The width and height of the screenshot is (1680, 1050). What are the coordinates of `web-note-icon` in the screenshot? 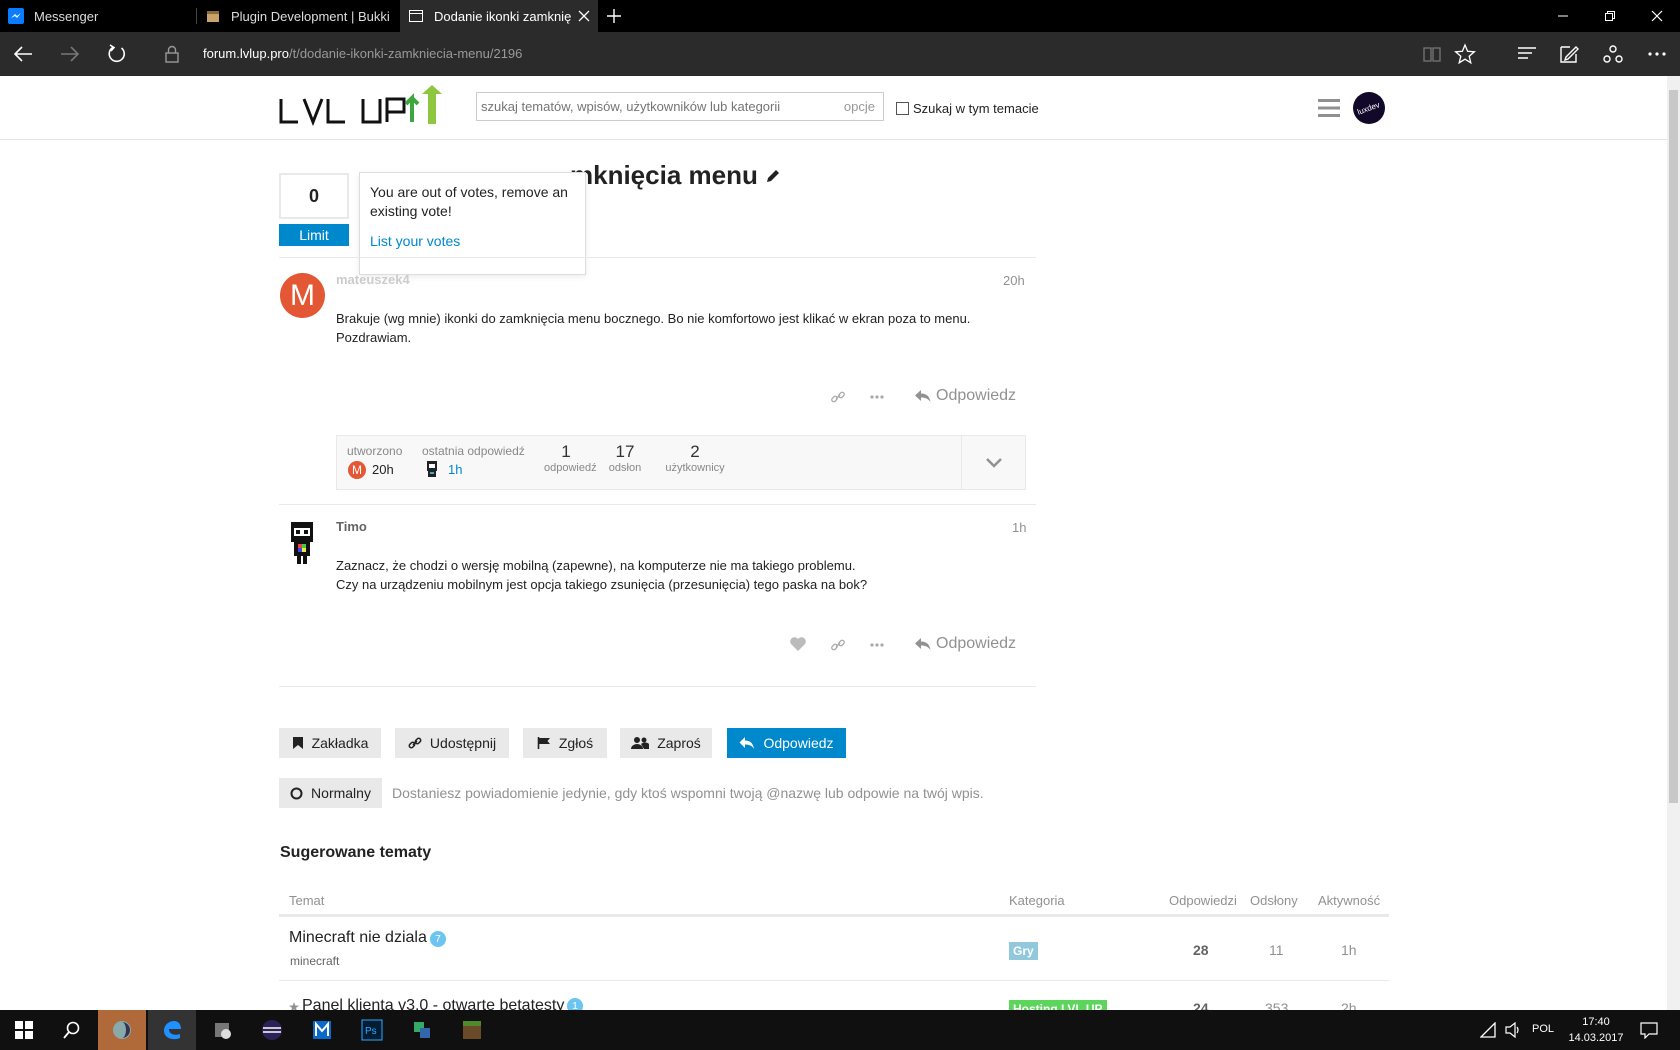 It's located at (1569, 54).